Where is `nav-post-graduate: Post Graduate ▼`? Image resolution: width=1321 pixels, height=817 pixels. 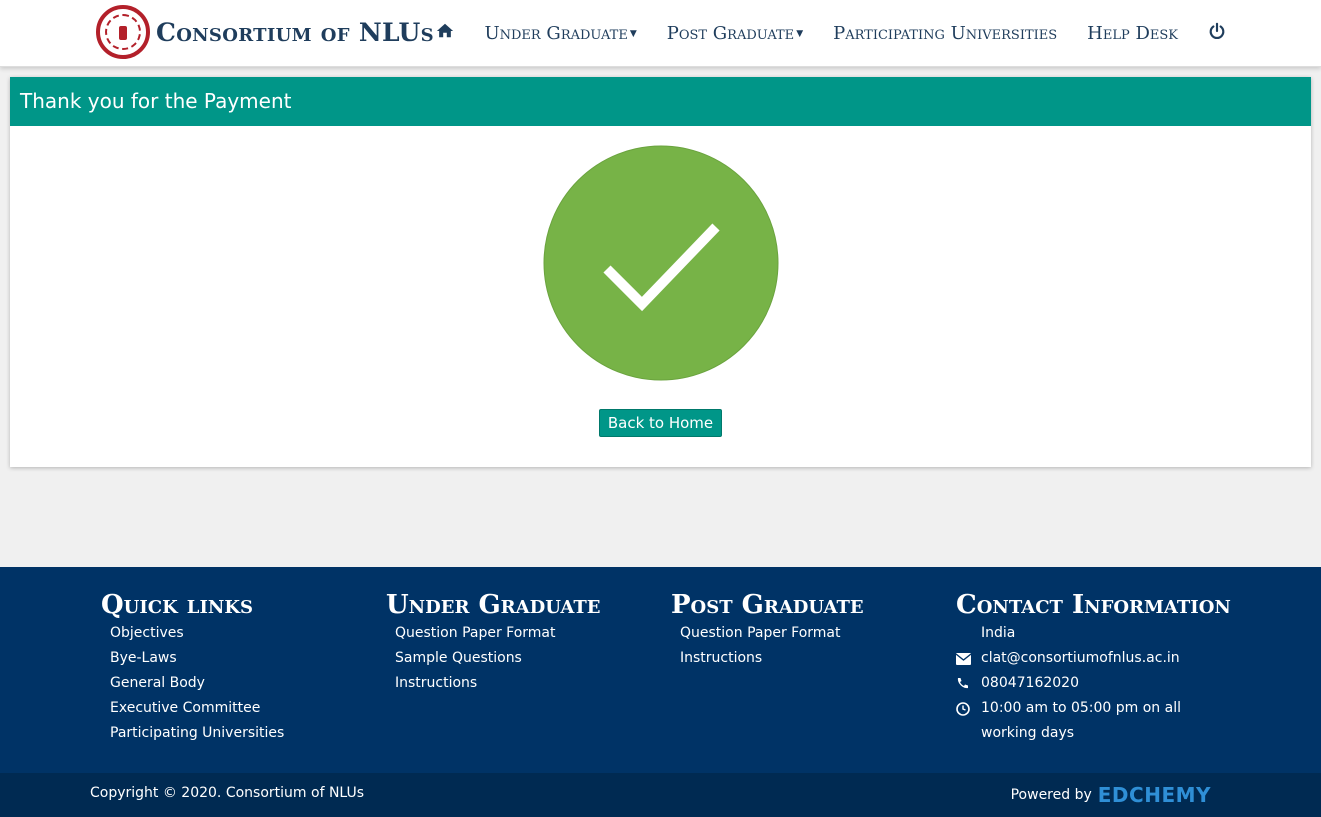 nav-post-graduate: Post Graduate ▼ is located at coordinates (735, 33).